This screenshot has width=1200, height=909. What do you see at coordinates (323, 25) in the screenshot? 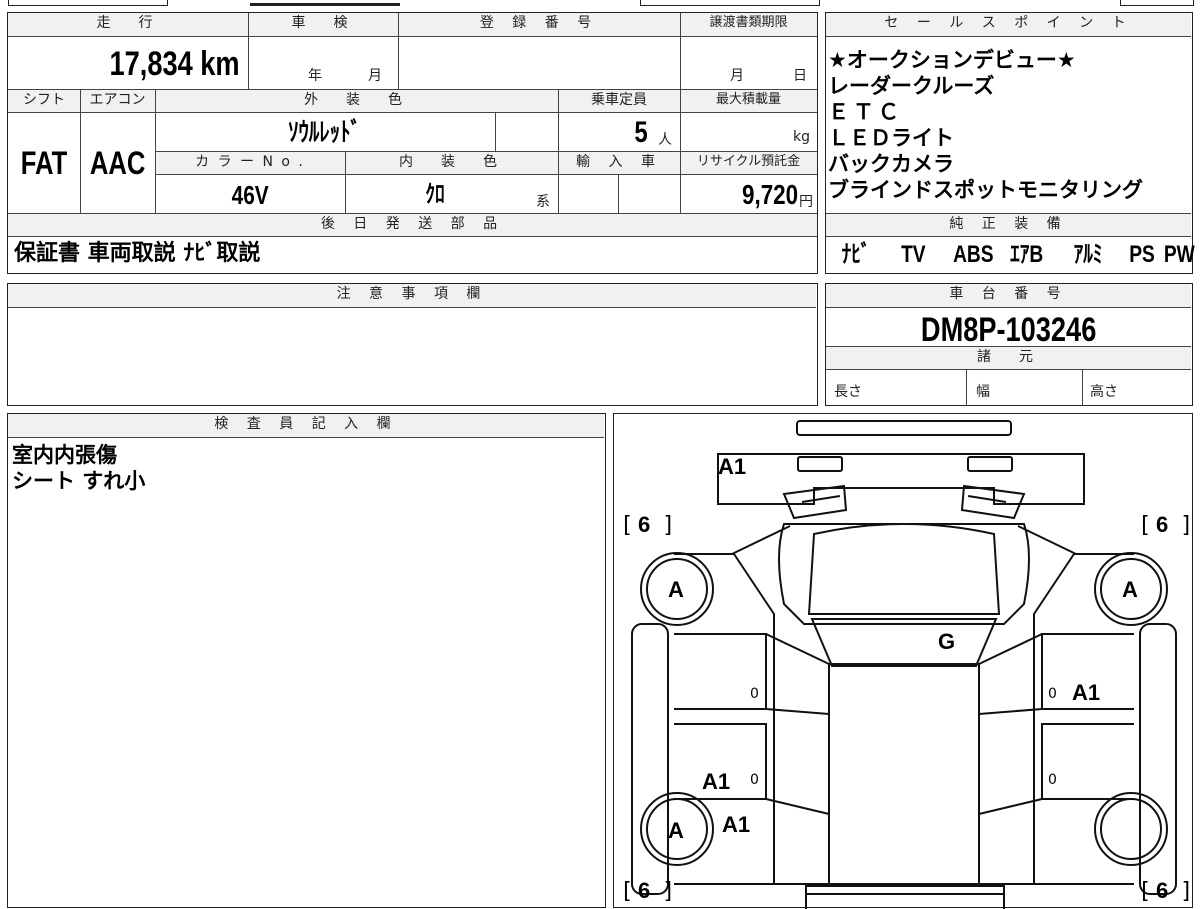
I see `inspection-header: 車 検` at bounding box center [323, 25].